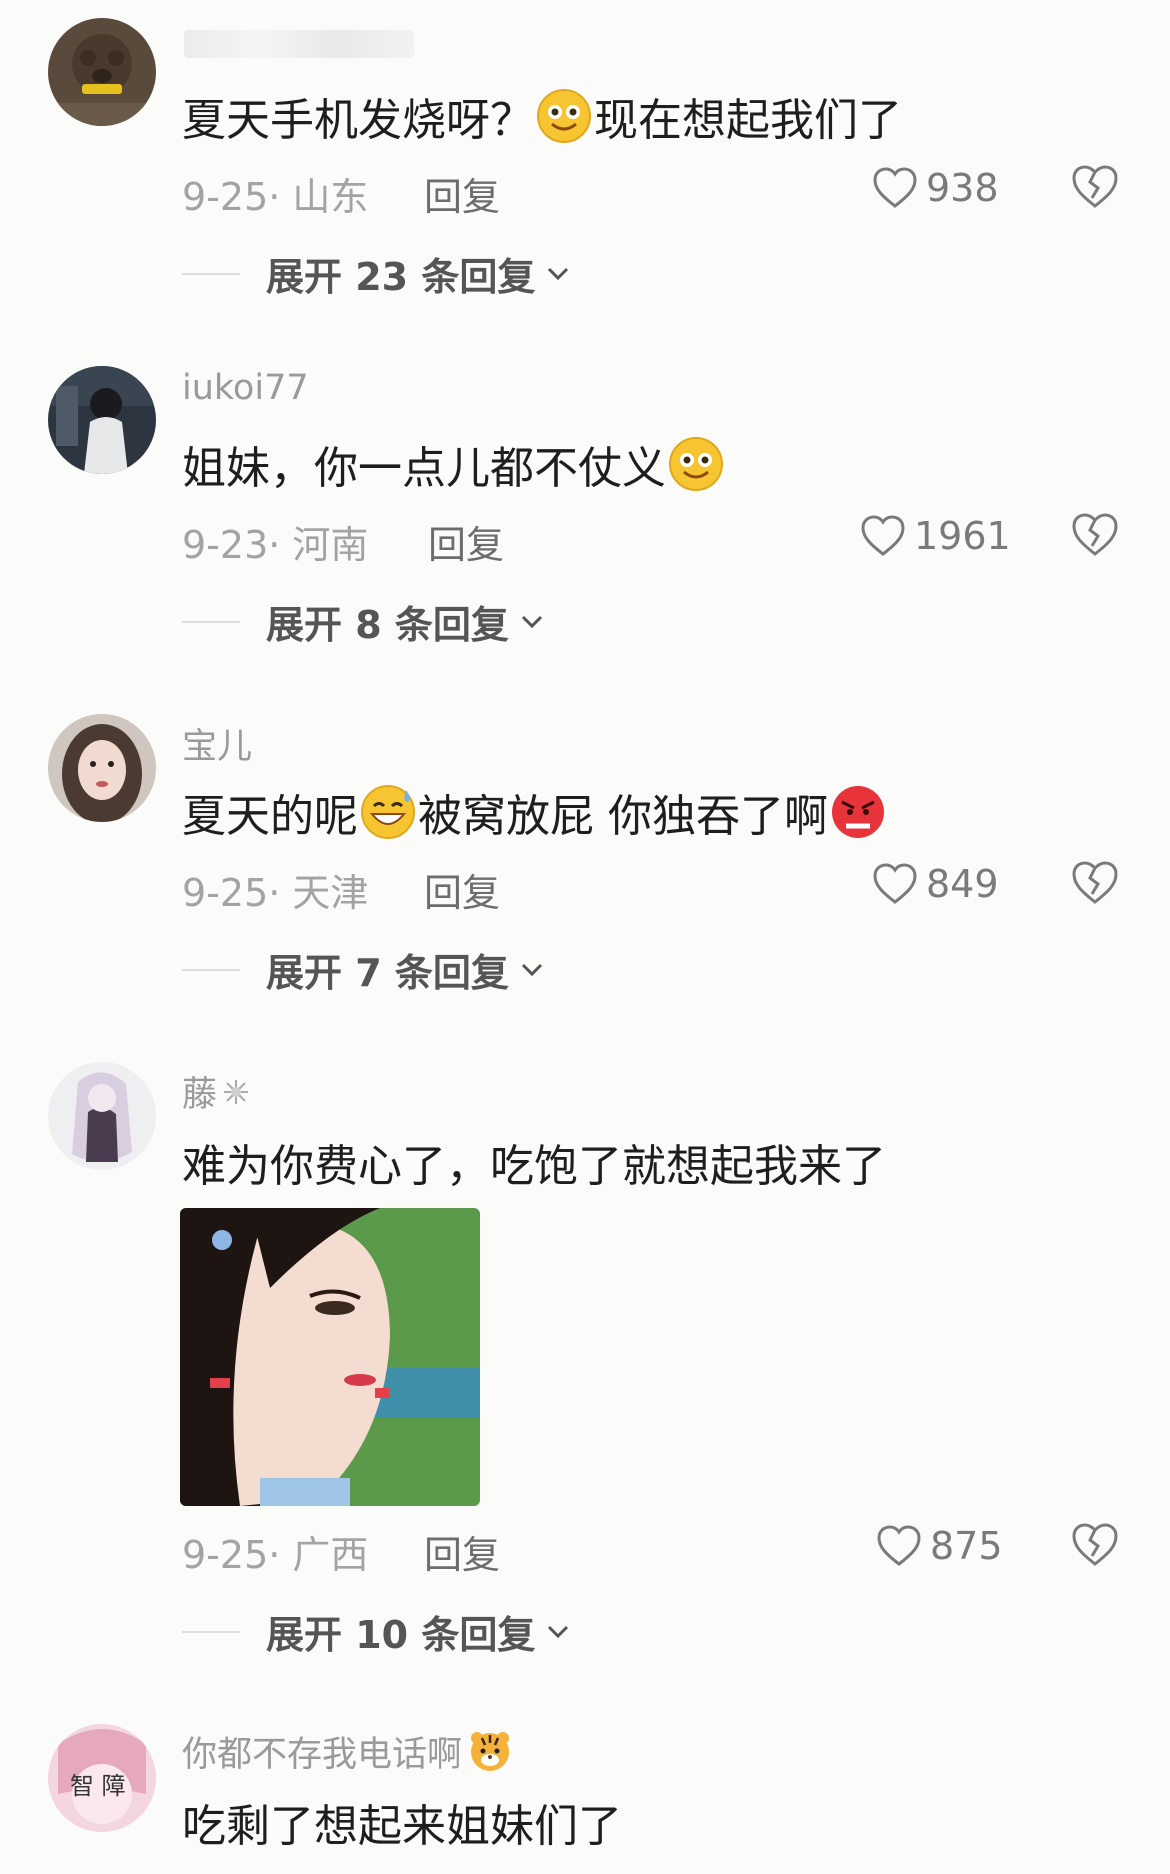 The image size is (1170, 1874). Describe the element at coordinates (275, 197) in the screenshot. I see `comment-date-location: 9-25· 山东` at that location.